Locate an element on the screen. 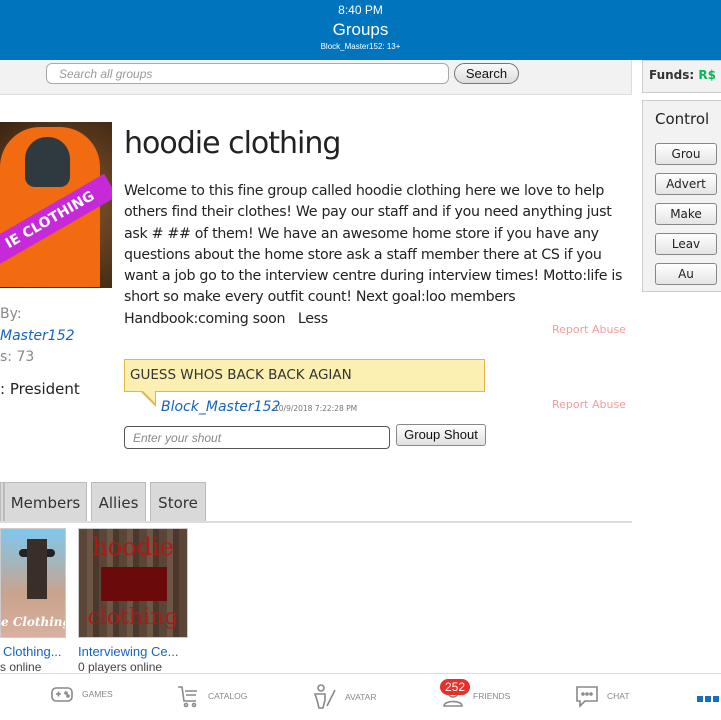  user-subtitle: Block_Master152: 13+ is located at coordinates (360, 46).